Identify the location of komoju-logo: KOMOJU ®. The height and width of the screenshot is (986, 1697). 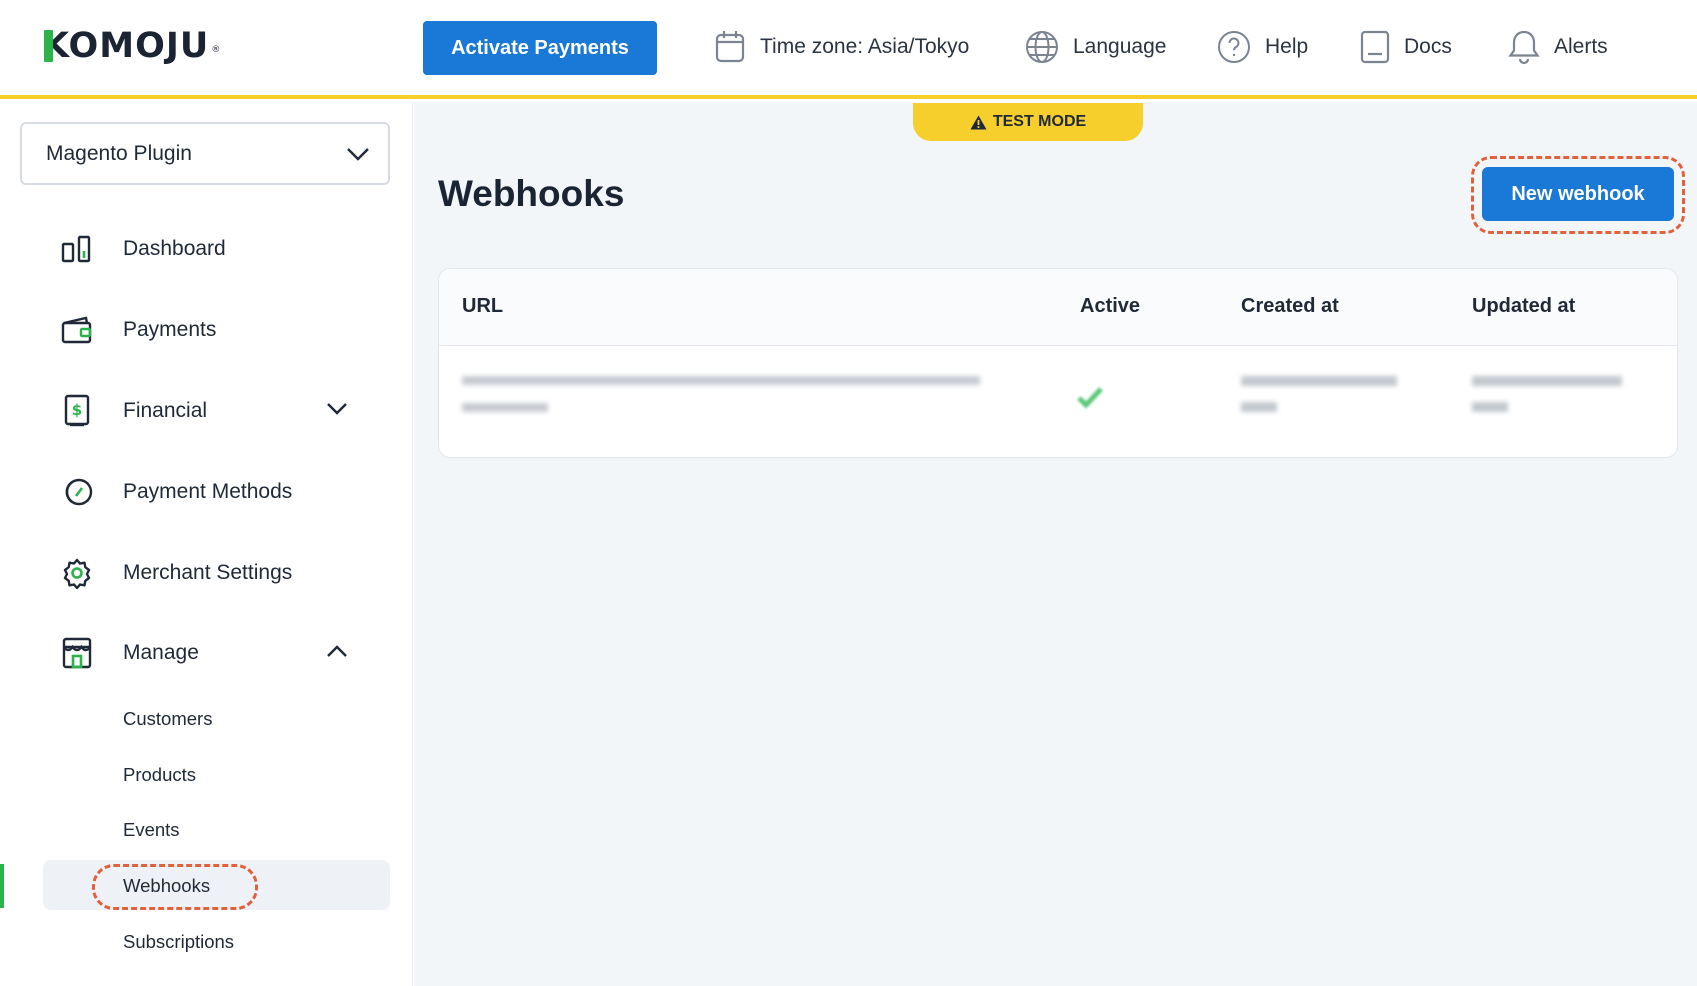
(131, 48).